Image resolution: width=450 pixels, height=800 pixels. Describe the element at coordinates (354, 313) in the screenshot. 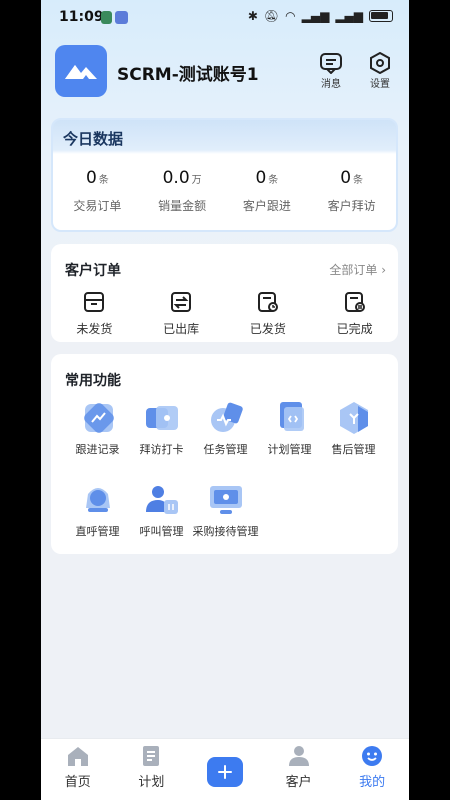

I see `order-completed: 已完成` at that location.